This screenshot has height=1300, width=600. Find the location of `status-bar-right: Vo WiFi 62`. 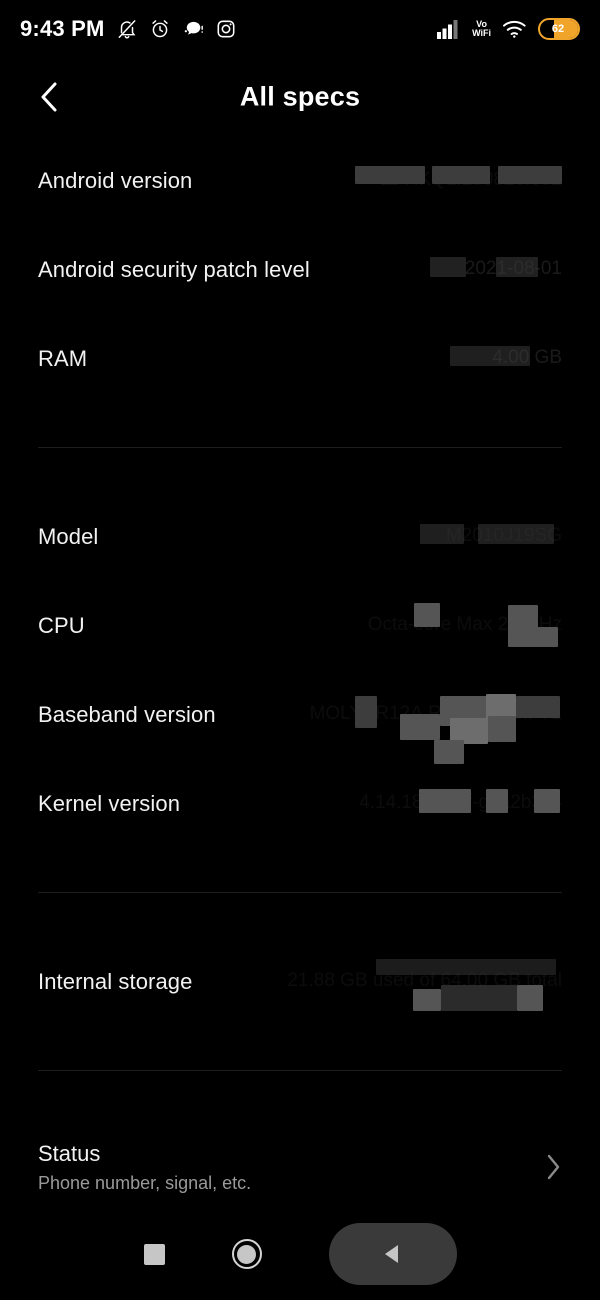

status-bar-right: Vo WiFi 62 is located at coordinates (508, 29).